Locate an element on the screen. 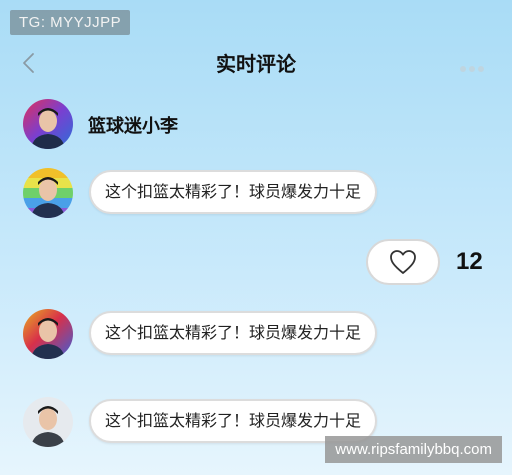  tg-badge: TG: MYYJJPP is located at coordinates (70, 22).